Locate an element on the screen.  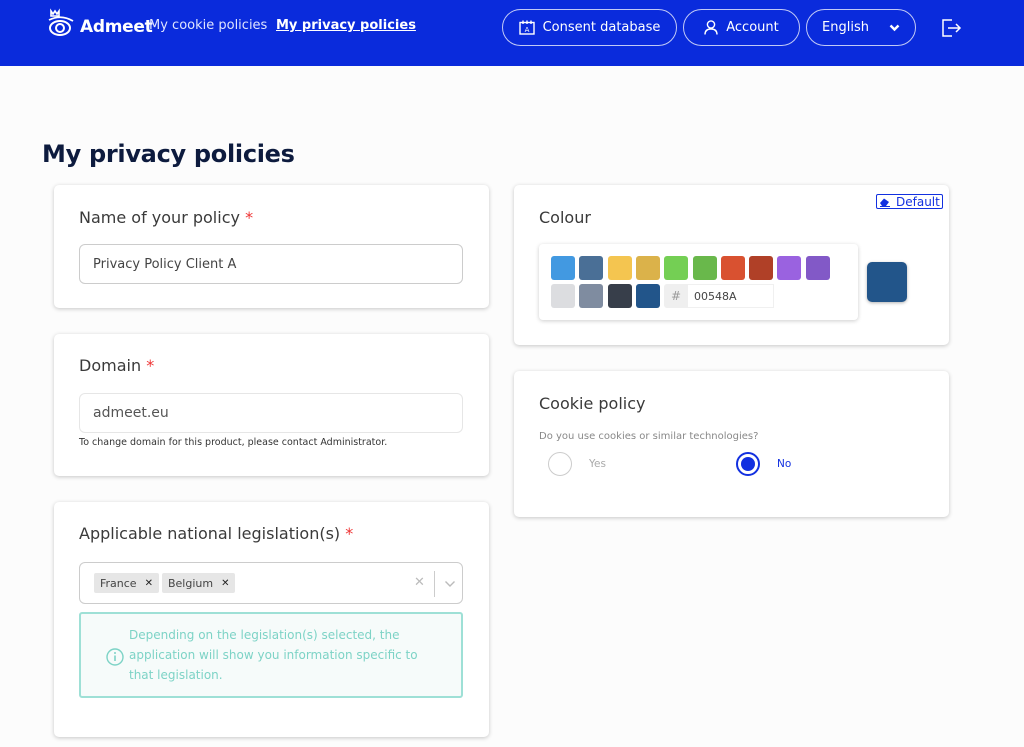
selected-tag-belgium: Belgium ✕ is located at coordinates (198, 583).